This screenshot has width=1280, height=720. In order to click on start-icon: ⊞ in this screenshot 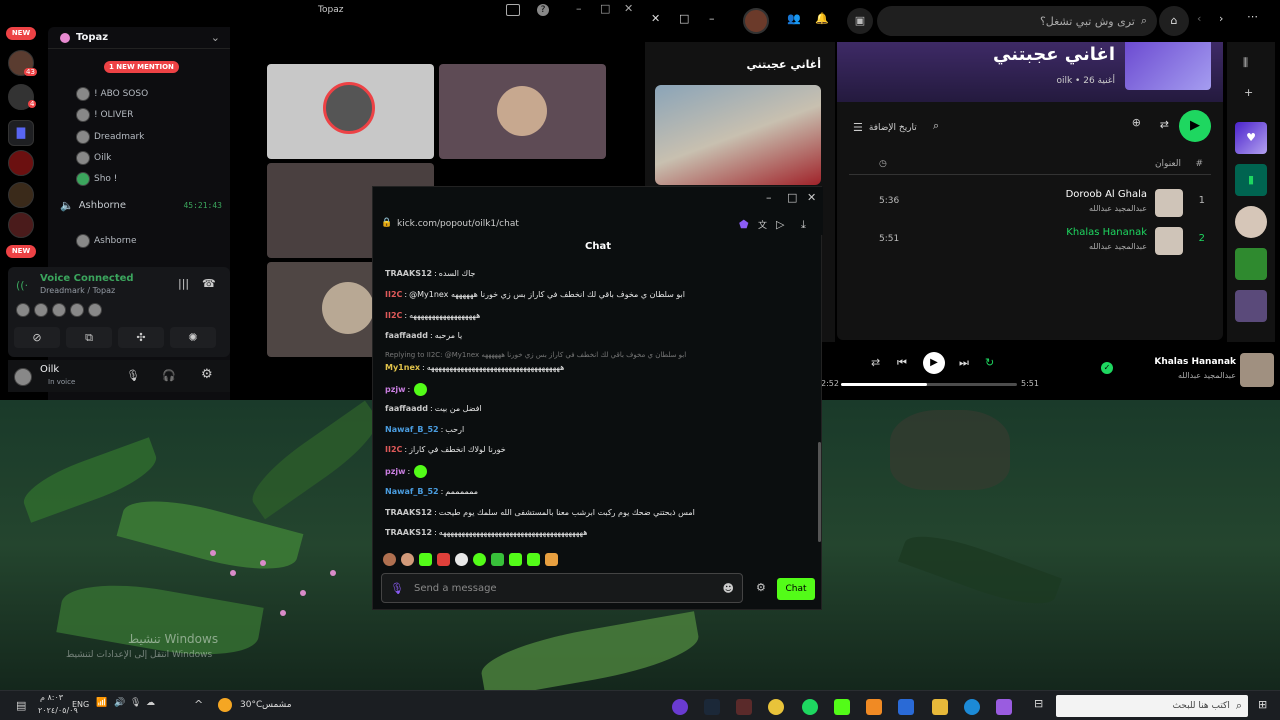, I will do `click(1262, 704)`.